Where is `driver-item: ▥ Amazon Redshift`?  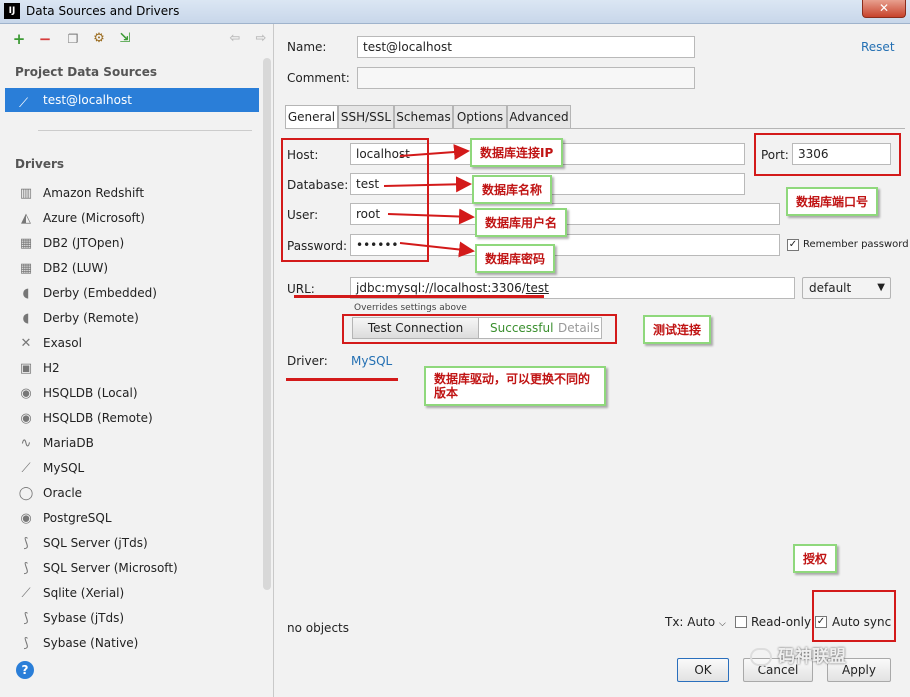
driver-item: ▥ Amazon Redshift is located at coordinates (137, 193).